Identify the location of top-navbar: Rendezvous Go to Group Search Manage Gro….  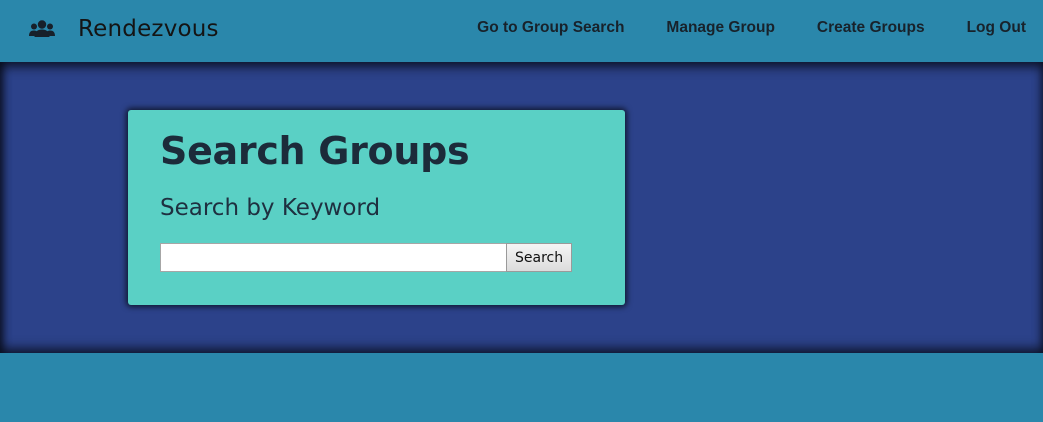
(521, 31).